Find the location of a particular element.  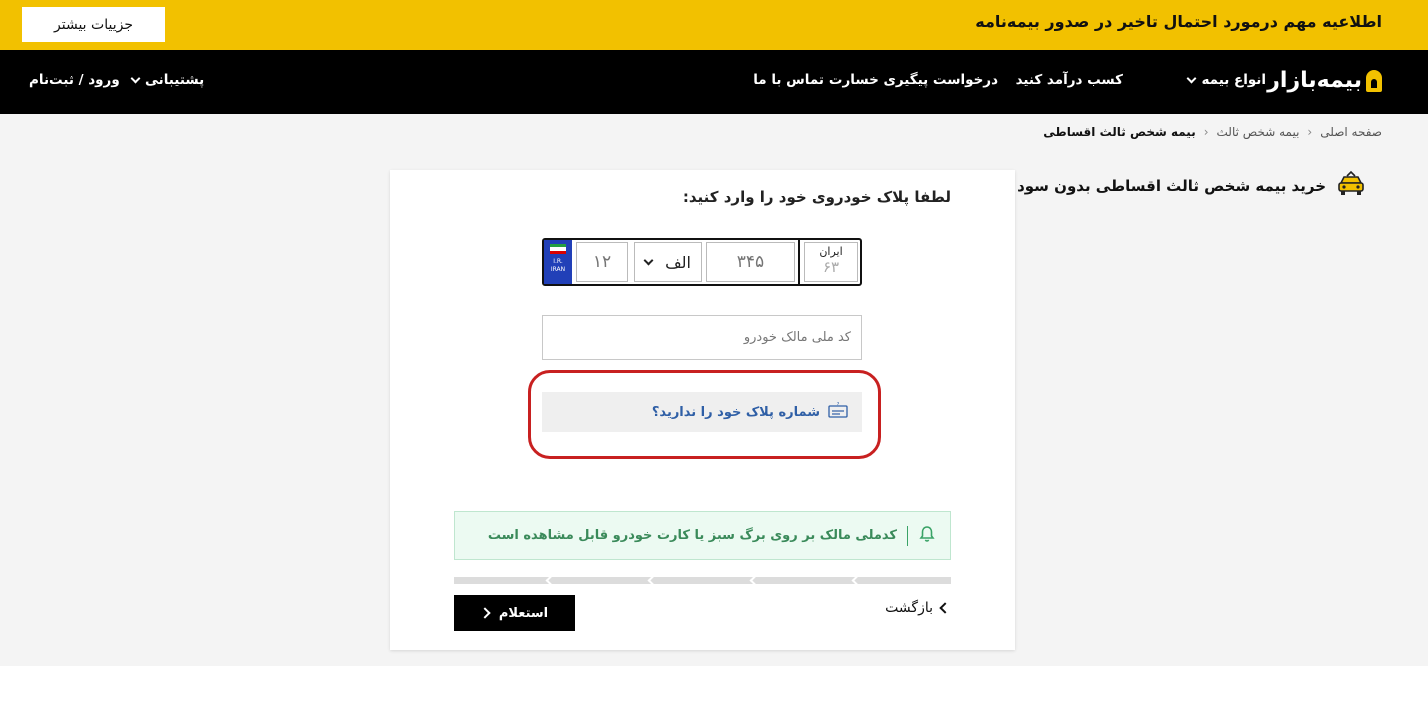

inquiry-button: استعلام is located at coordinates (514, 613).